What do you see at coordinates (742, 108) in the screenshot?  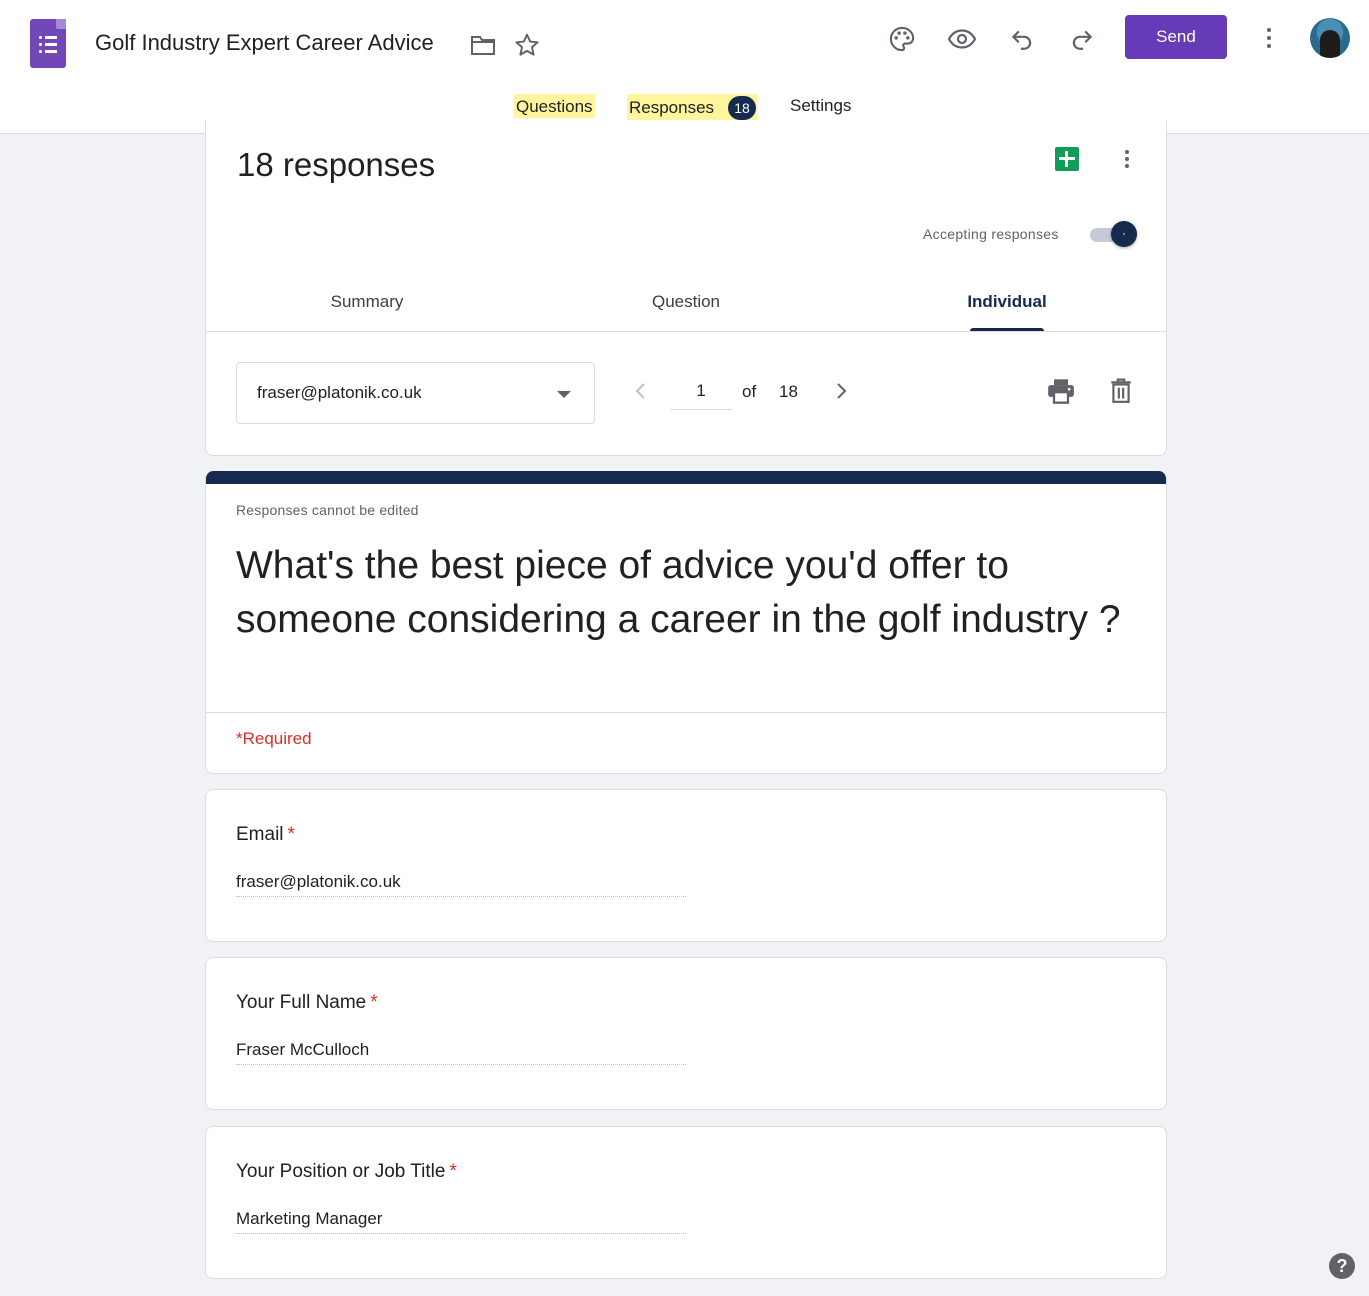 I see `responses-count-badge: 18` at bounding box center [742, 108].